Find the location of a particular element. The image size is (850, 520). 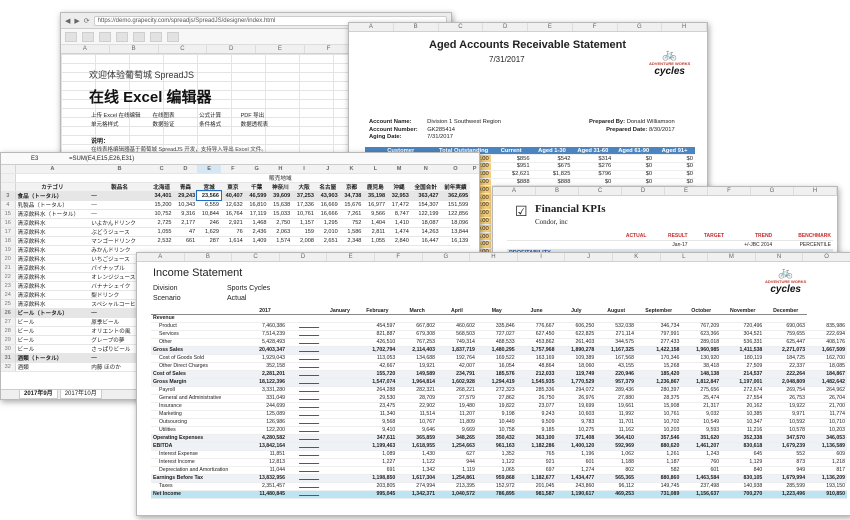

amount-cell: 11,809 is located at coordinates (457, 422).